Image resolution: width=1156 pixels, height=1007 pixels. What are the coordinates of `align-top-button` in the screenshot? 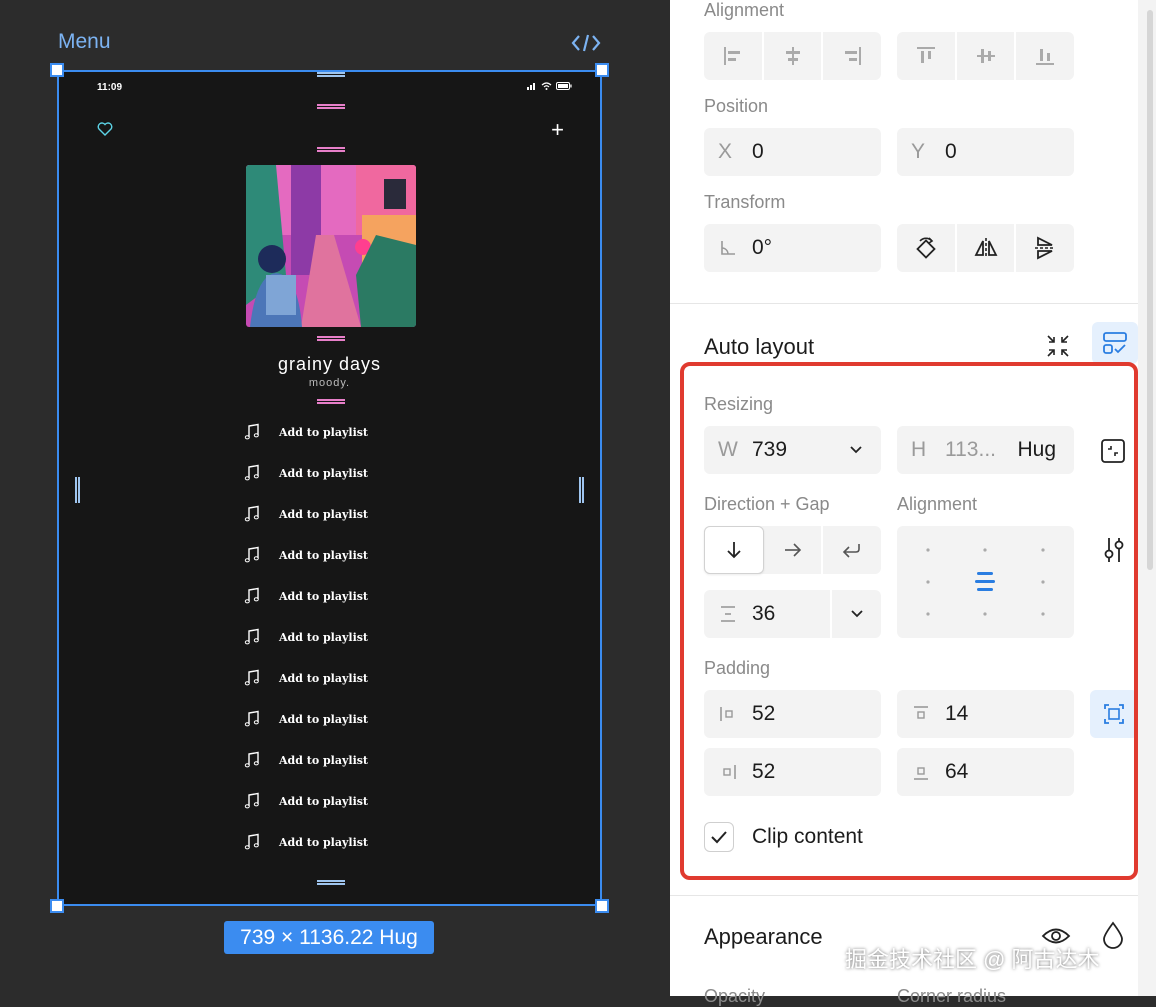 It's located at (927, 56).